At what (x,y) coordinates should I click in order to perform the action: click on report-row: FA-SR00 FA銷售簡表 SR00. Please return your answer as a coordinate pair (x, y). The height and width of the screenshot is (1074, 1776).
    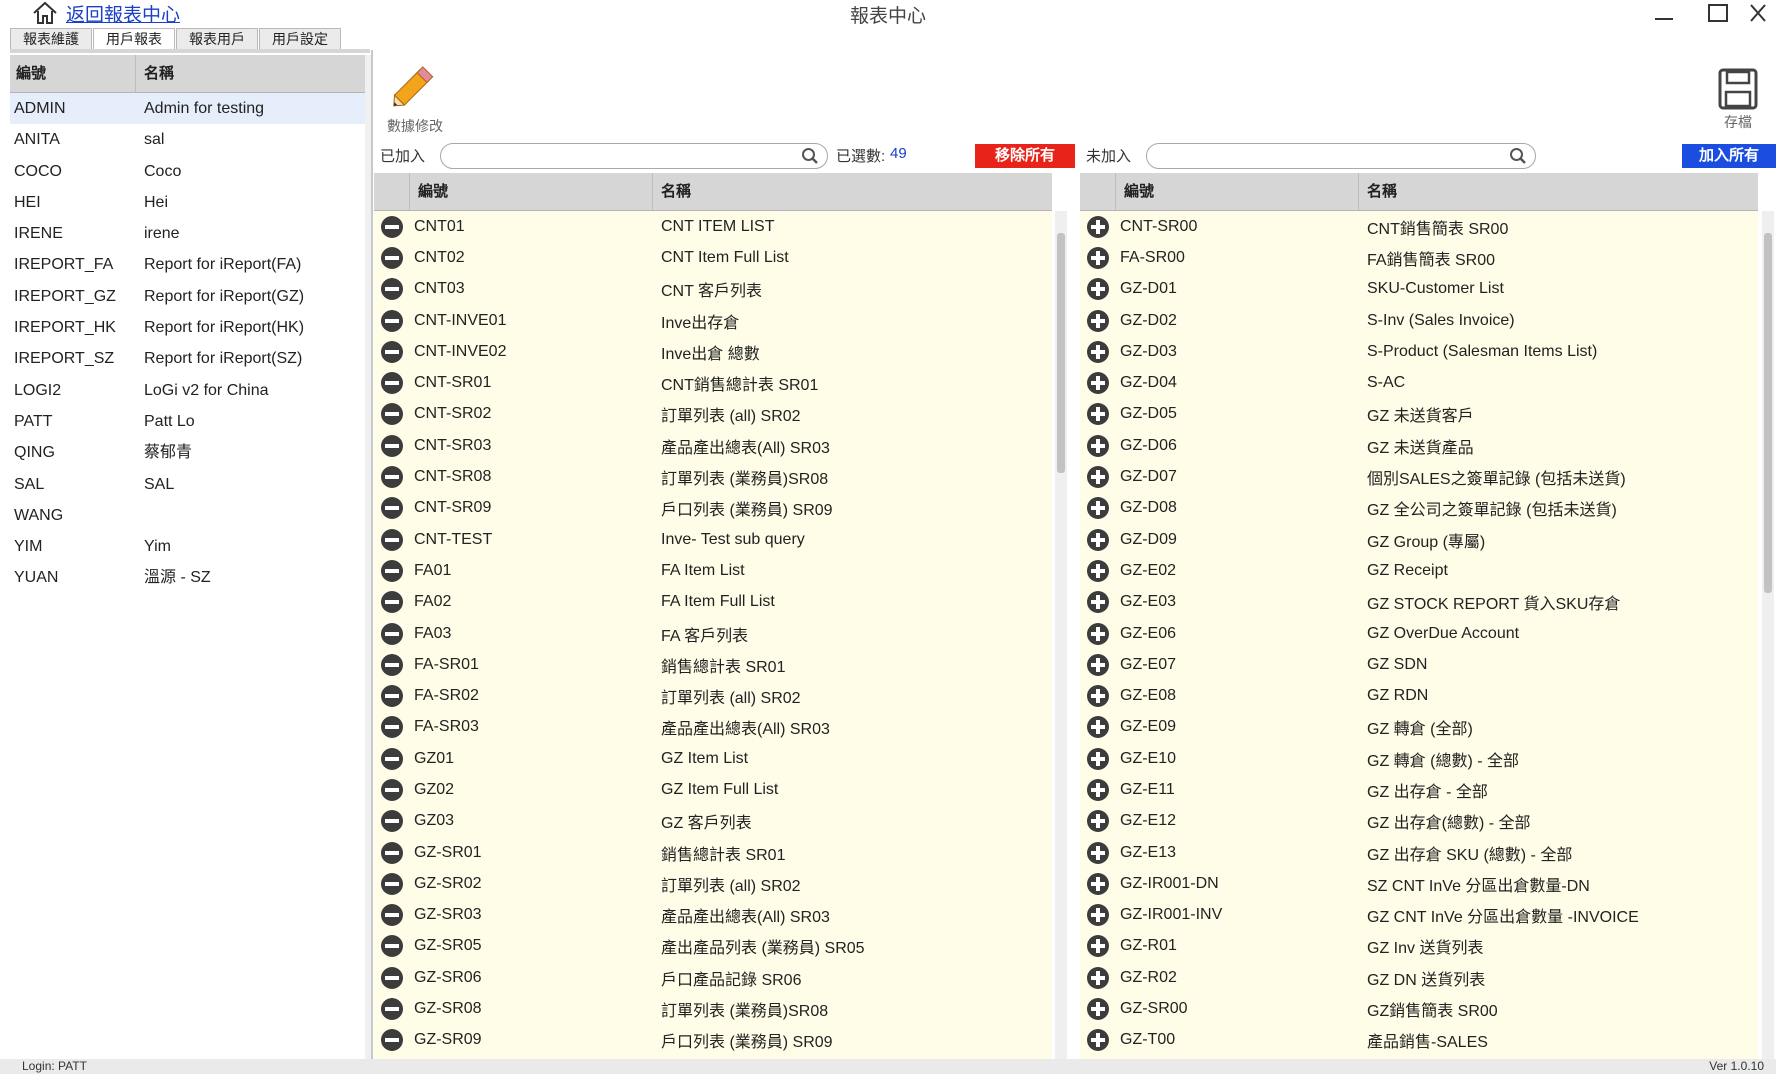
    Looking at the image, I should click on (1419, 257).